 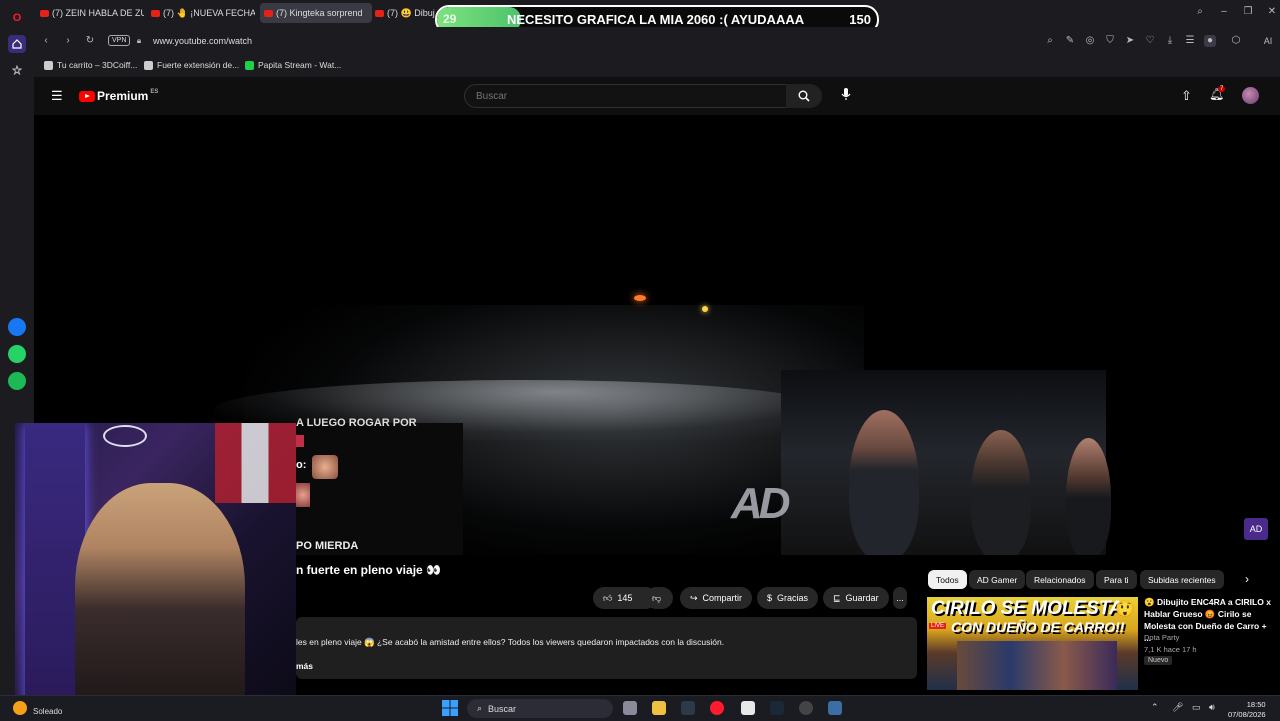 What do you see at coordinates (856, 598) in the screenshot?
I see `save-button: ⊑ Guardar` at bounding box center [856, 598].